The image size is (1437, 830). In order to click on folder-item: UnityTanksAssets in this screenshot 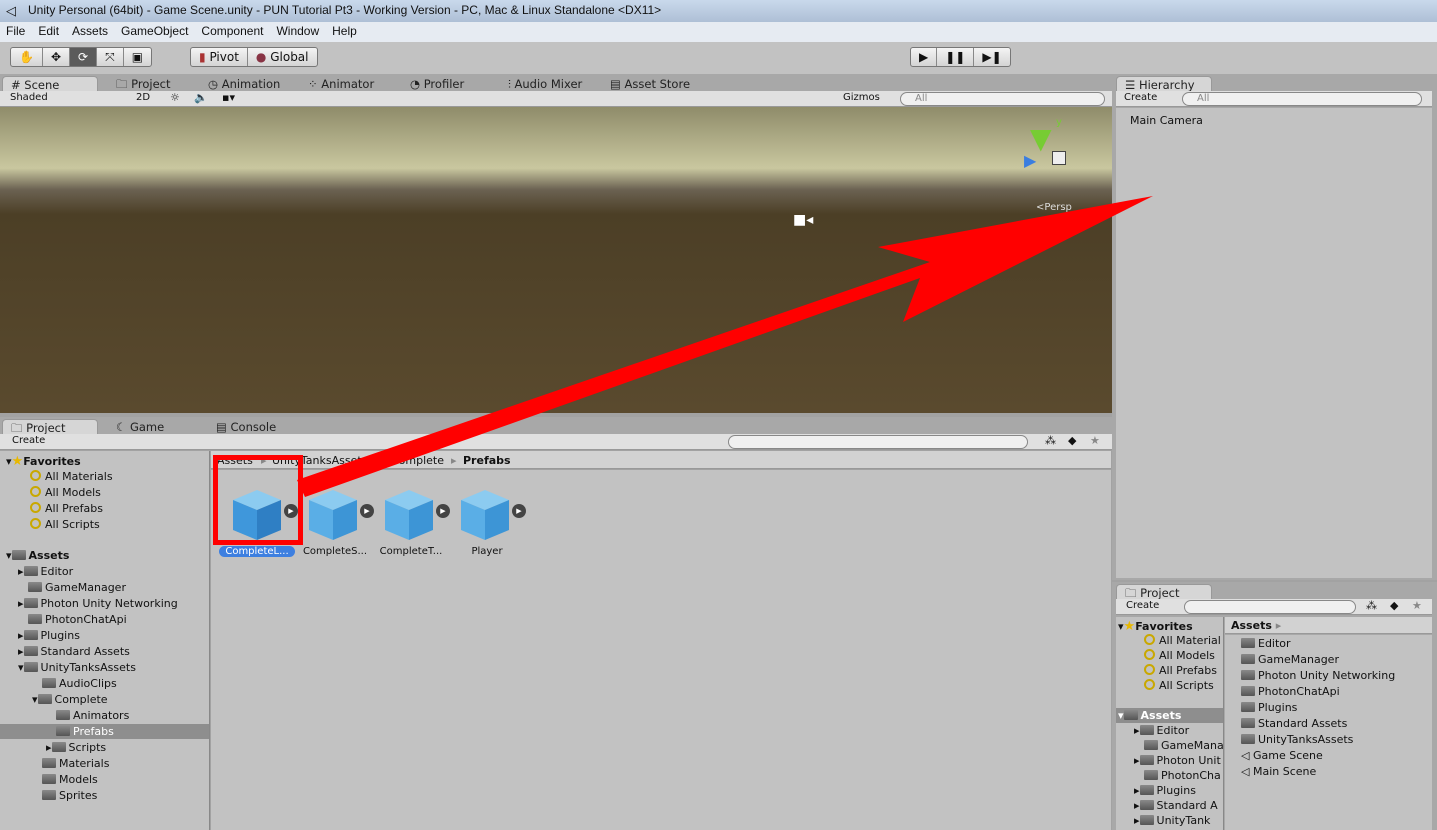, I will do `click(1297, 739)`.